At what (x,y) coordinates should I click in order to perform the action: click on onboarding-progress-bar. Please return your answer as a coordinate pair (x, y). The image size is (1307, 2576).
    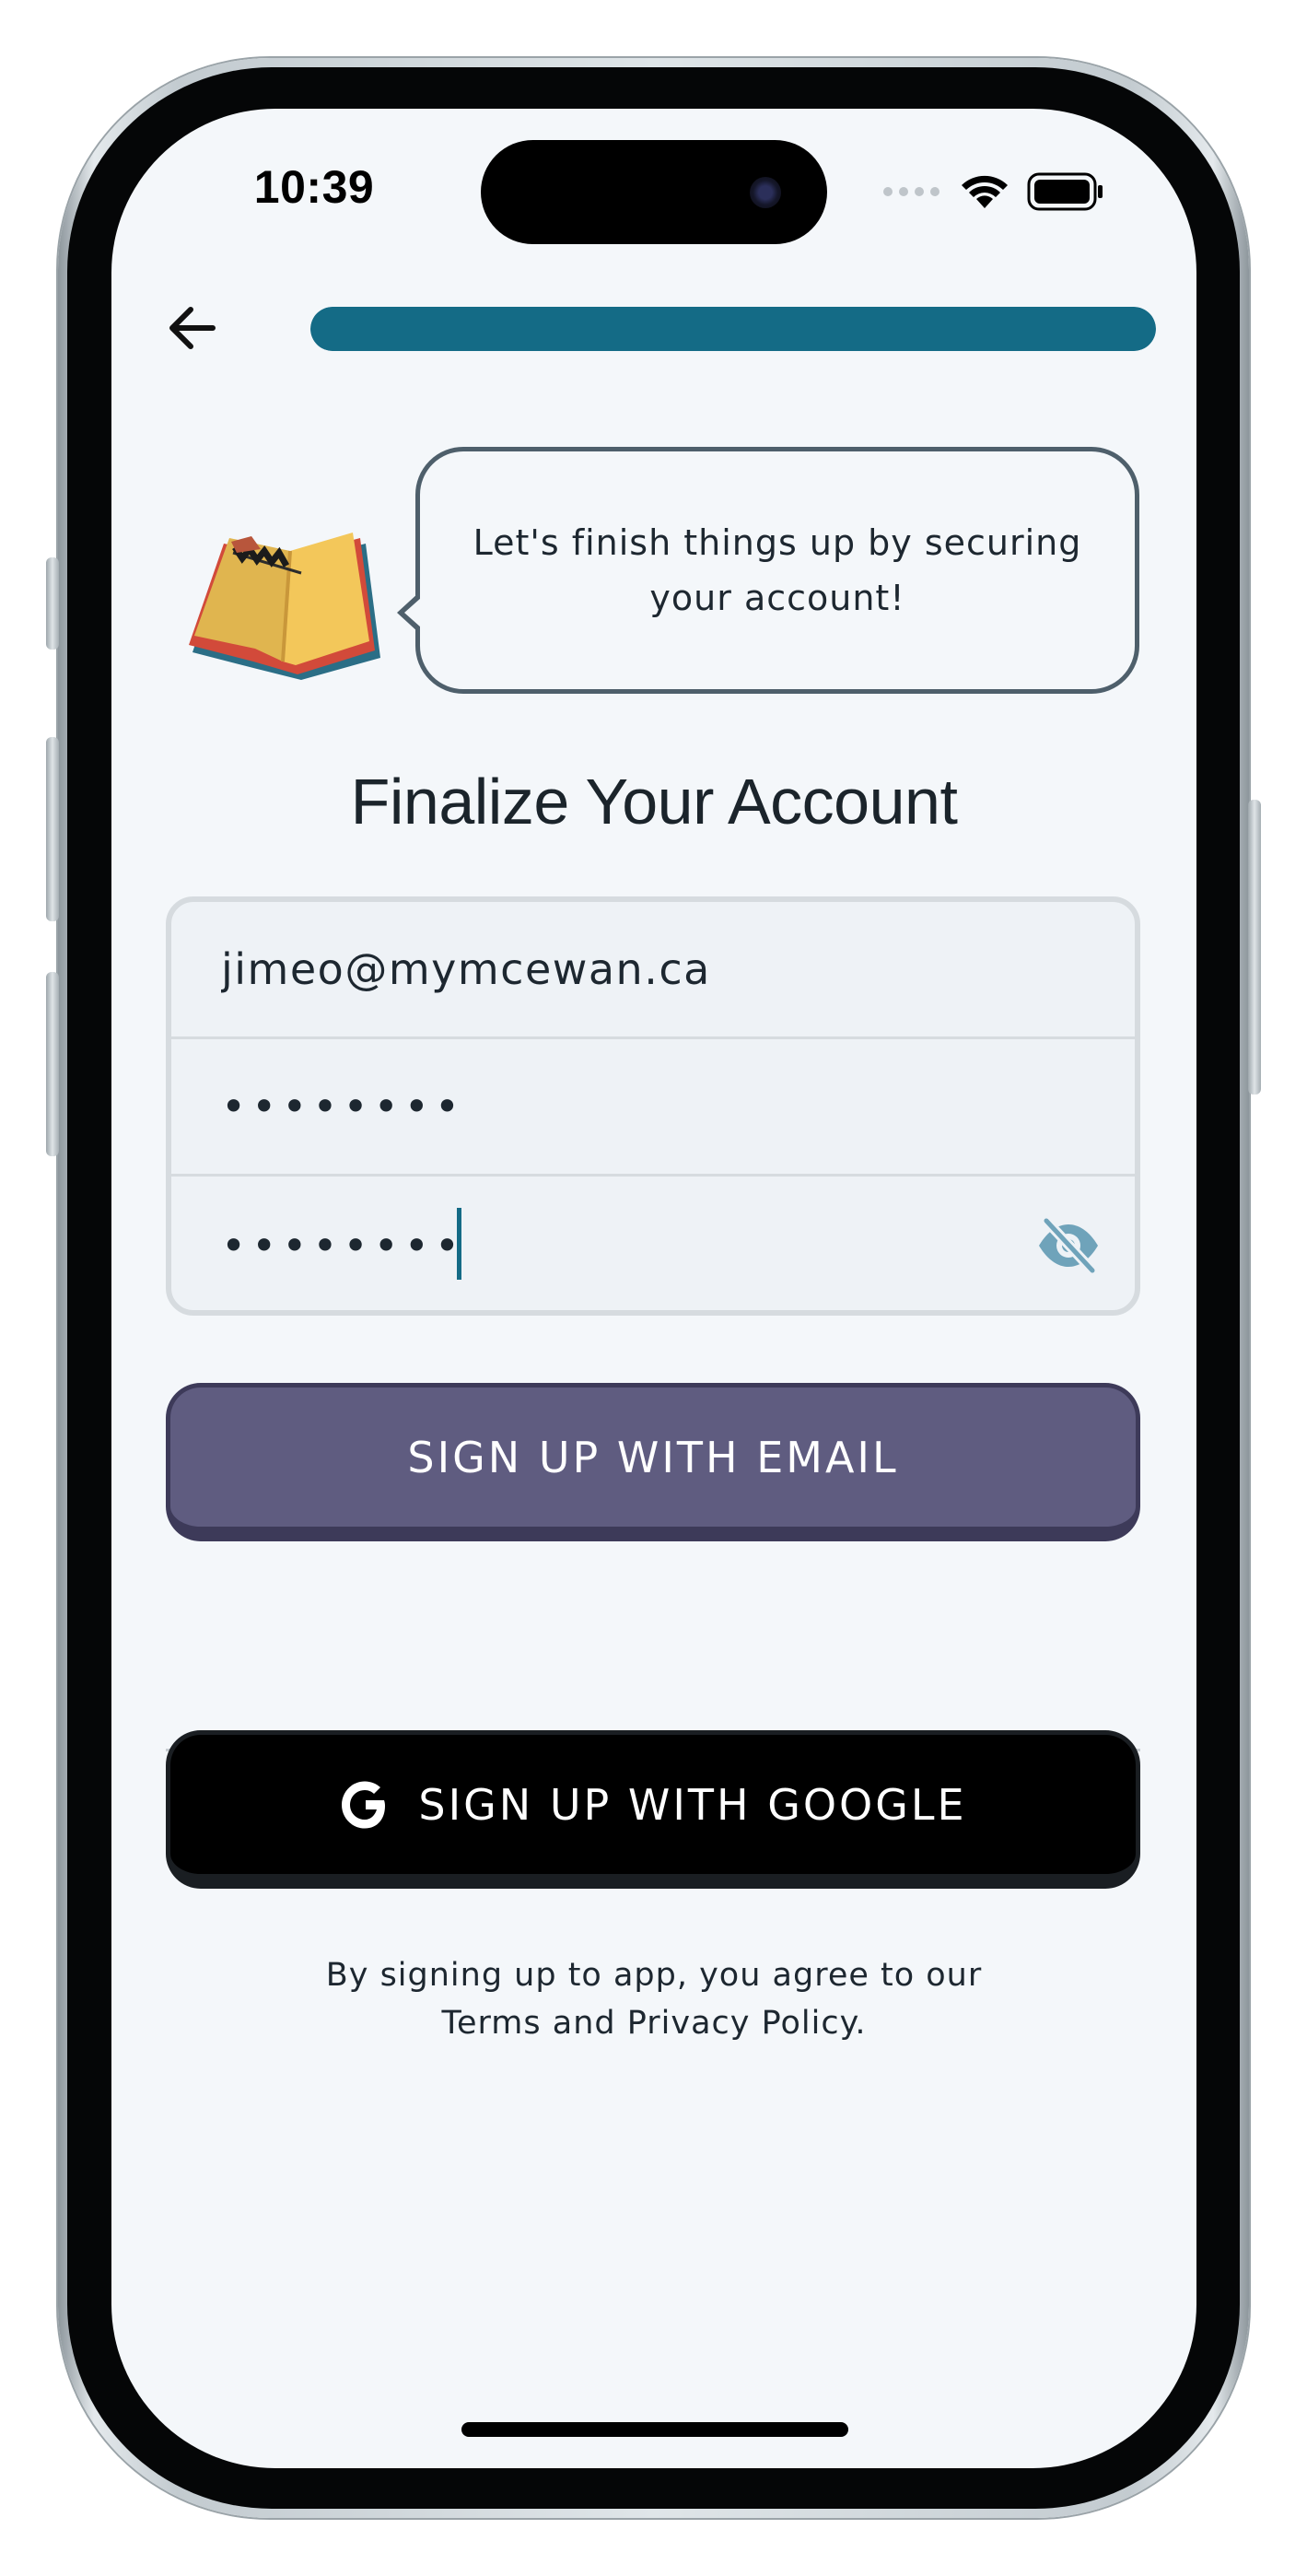
    Looking at the image, I should click on (733, 329).